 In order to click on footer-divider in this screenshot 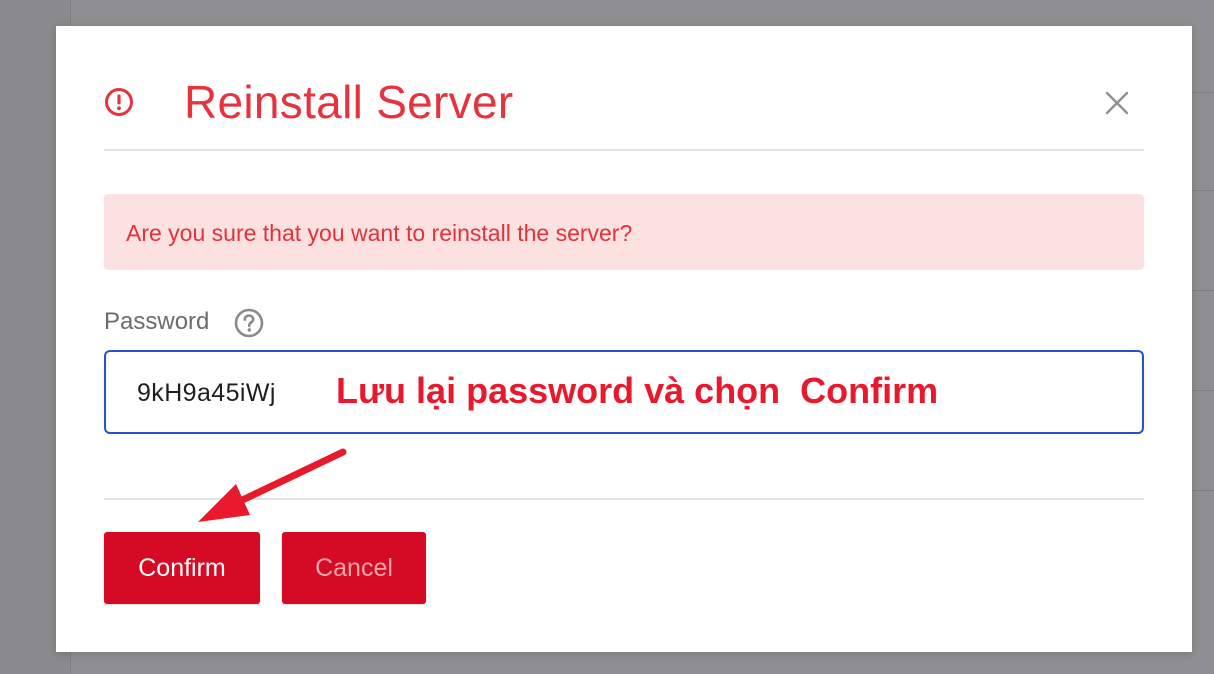, I will do `click(624, 499)`.